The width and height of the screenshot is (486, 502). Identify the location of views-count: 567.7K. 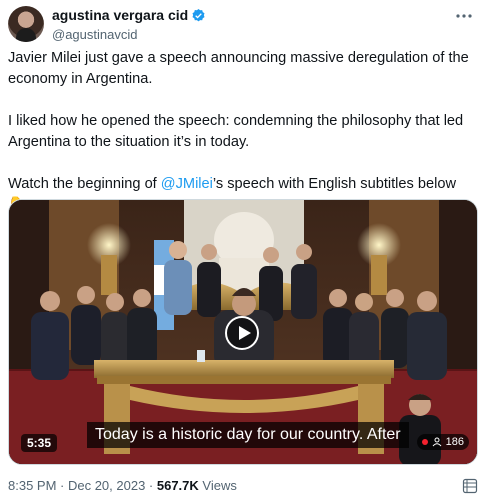
(177, 485).